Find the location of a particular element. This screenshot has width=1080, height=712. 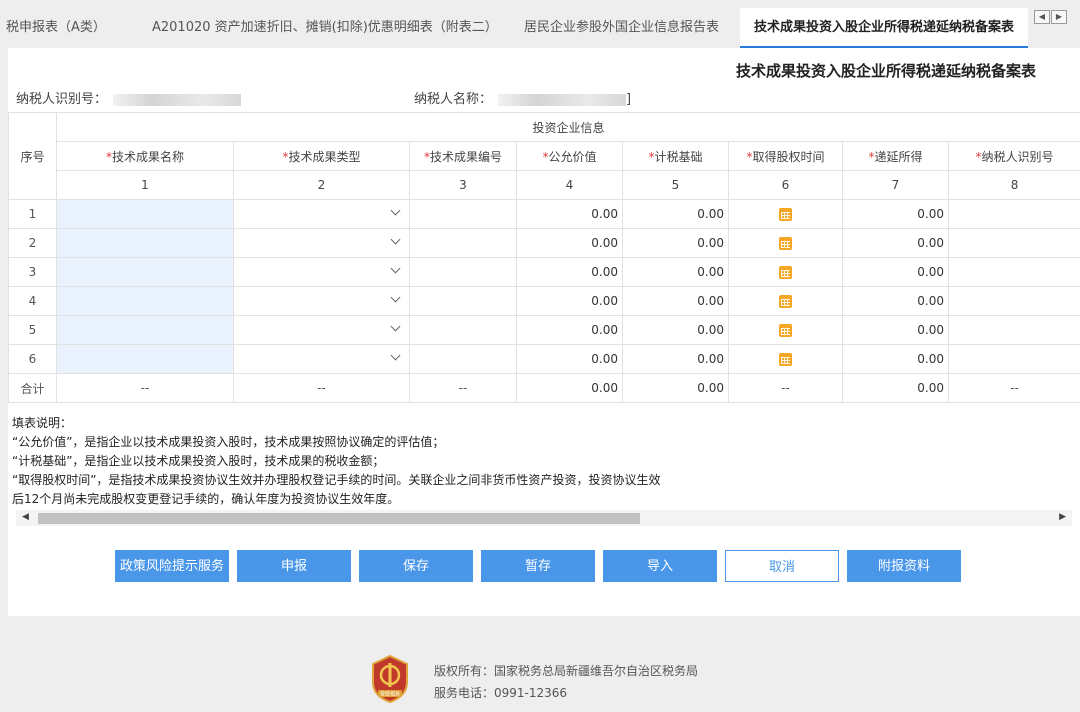

col-num-4: 4 is located at coordinates (569, 185).